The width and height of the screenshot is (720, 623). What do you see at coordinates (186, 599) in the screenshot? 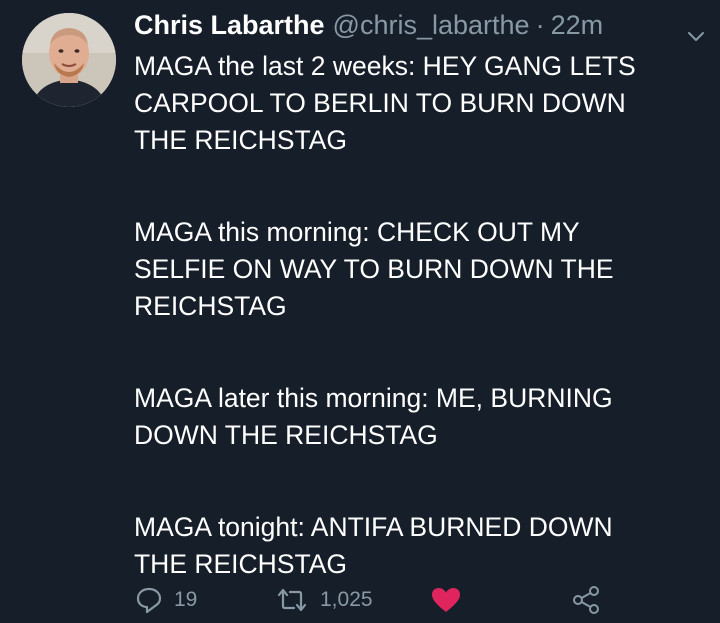
I see `reply-count: 19` at bounding box center [186, 599].